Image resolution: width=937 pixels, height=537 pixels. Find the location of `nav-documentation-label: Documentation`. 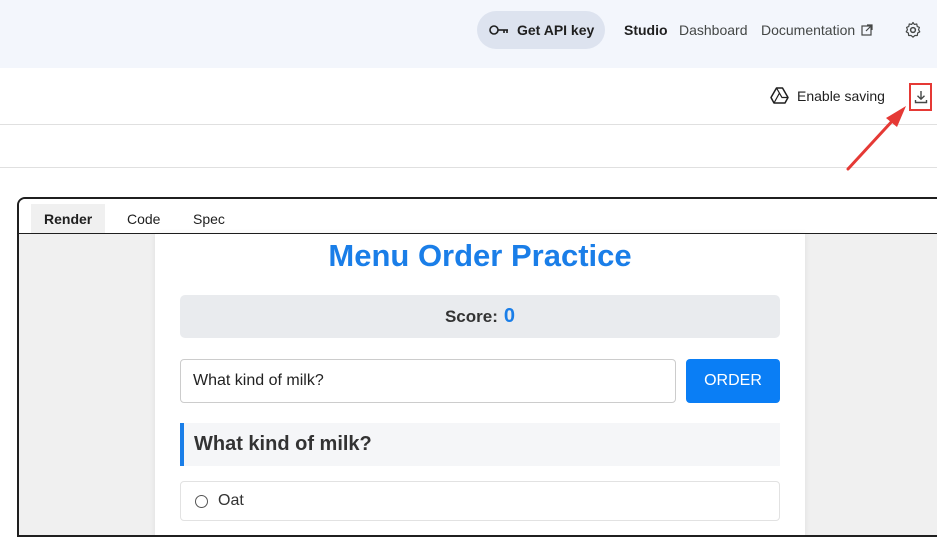

nav-documentation-label: Documentation is located at coordinates (808, 30).